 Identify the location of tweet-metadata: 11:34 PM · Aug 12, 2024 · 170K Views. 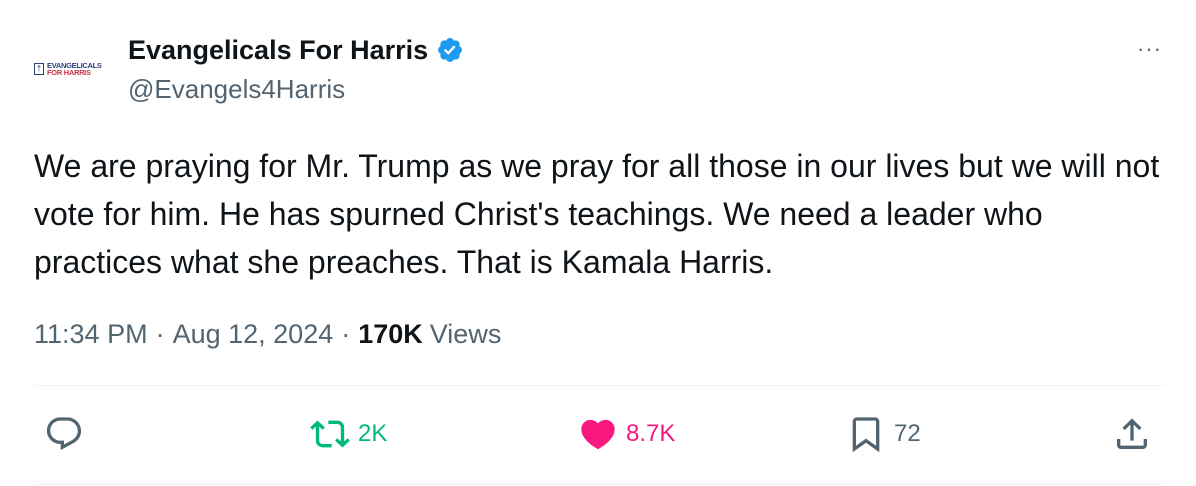
(267, 334).